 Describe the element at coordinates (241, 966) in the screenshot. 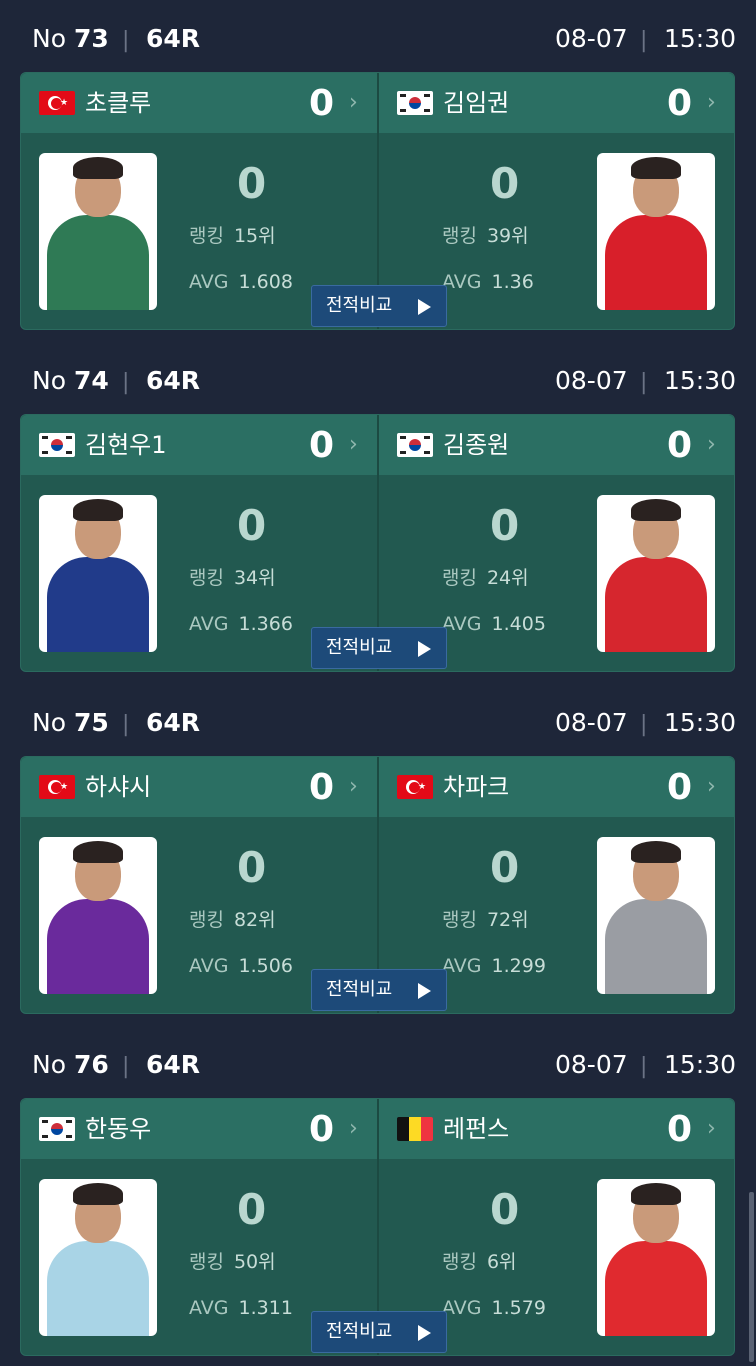

I see `left-player-average: AVG 1.506` at that location.